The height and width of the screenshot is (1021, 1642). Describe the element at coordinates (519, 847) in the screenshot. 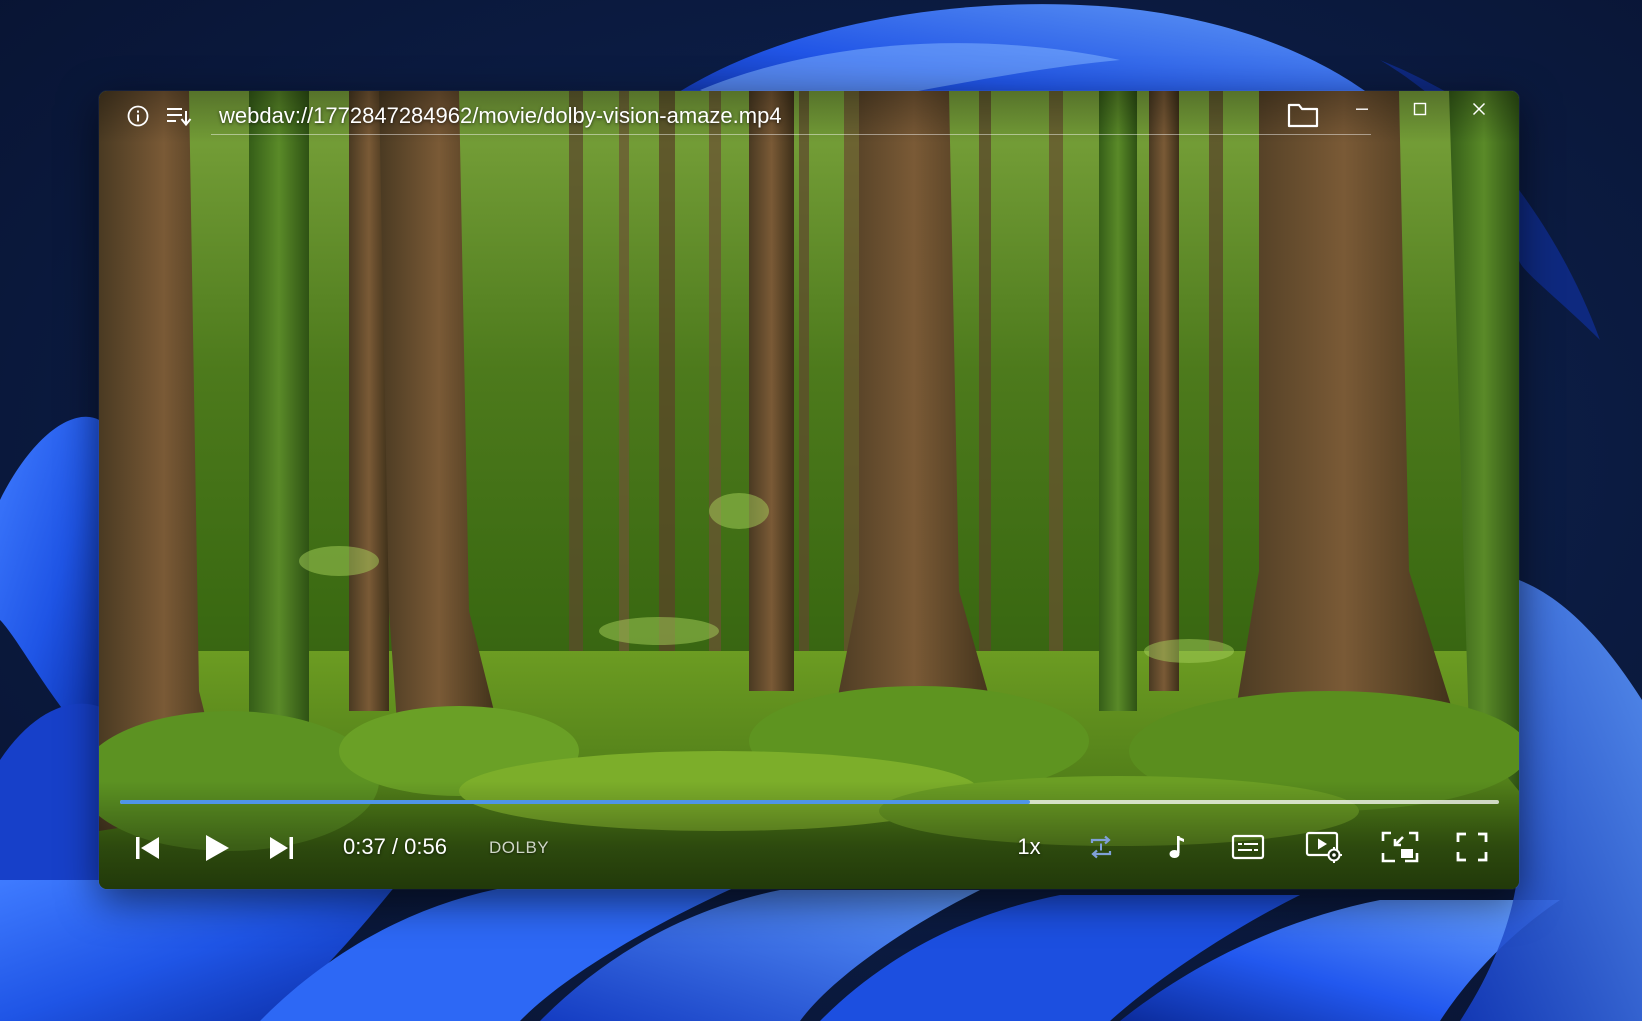

I see `dolby-badge: DOLBY` at that location.